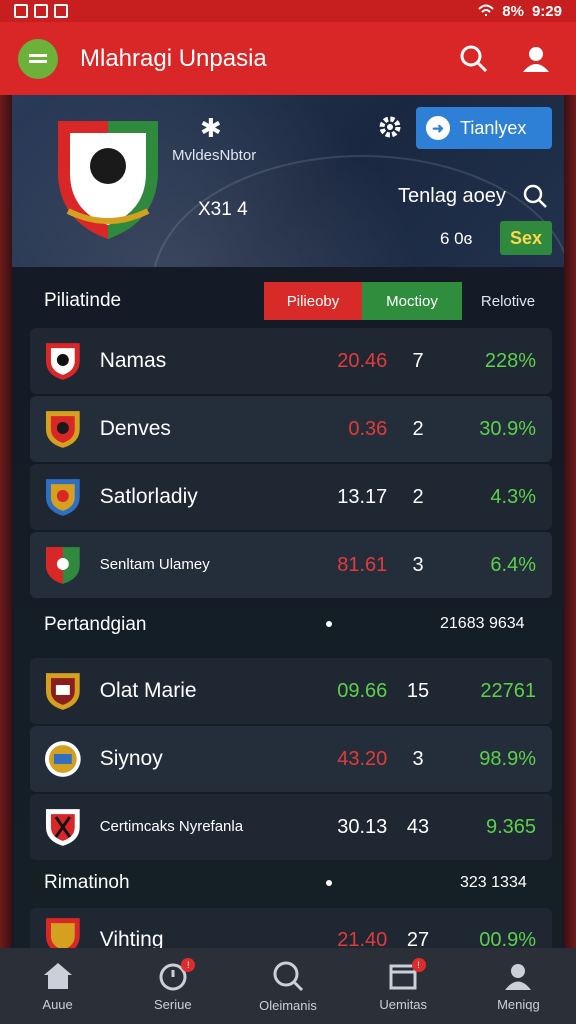  What do you see at coordinates (83, 300) in the screenshot?
I see `standings-title: Piliatinde` at bounding box center [83, 300].